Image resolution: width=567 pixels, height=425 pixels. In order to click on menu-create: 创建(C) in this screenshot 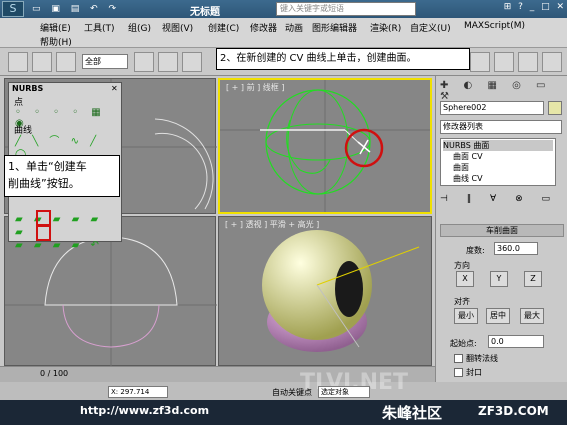, I will do `click(223, 27)`.